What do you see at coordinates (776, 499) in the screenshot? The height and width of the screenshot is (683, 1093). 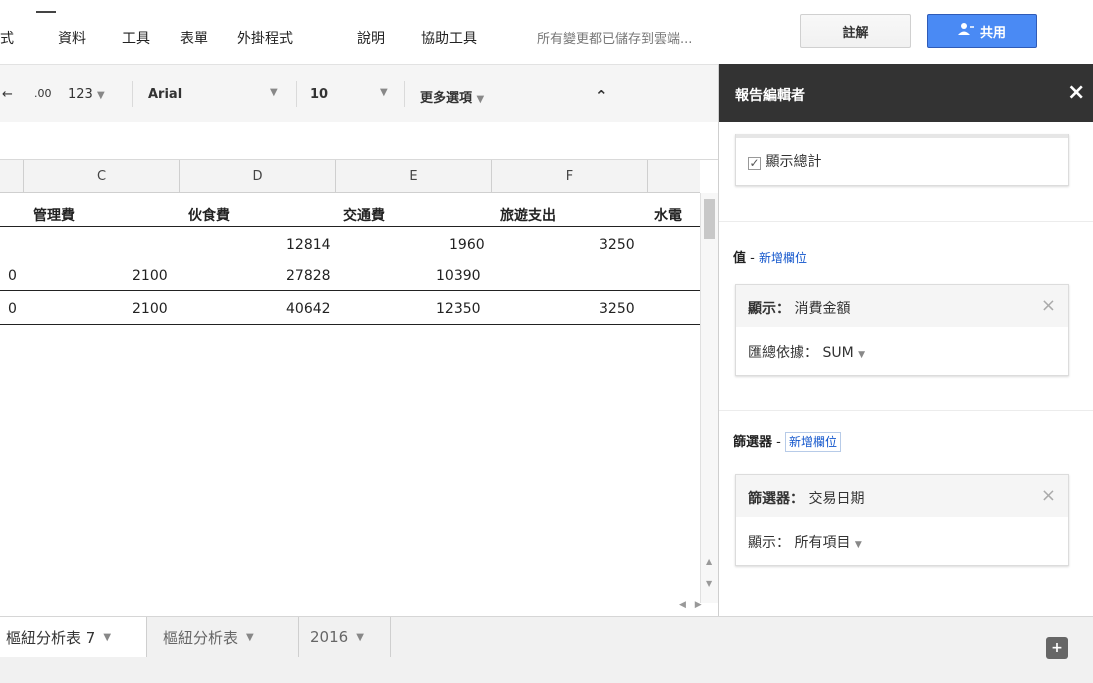 I see `filter-field-label: 篩選器：` at bounding box center [776, 499].